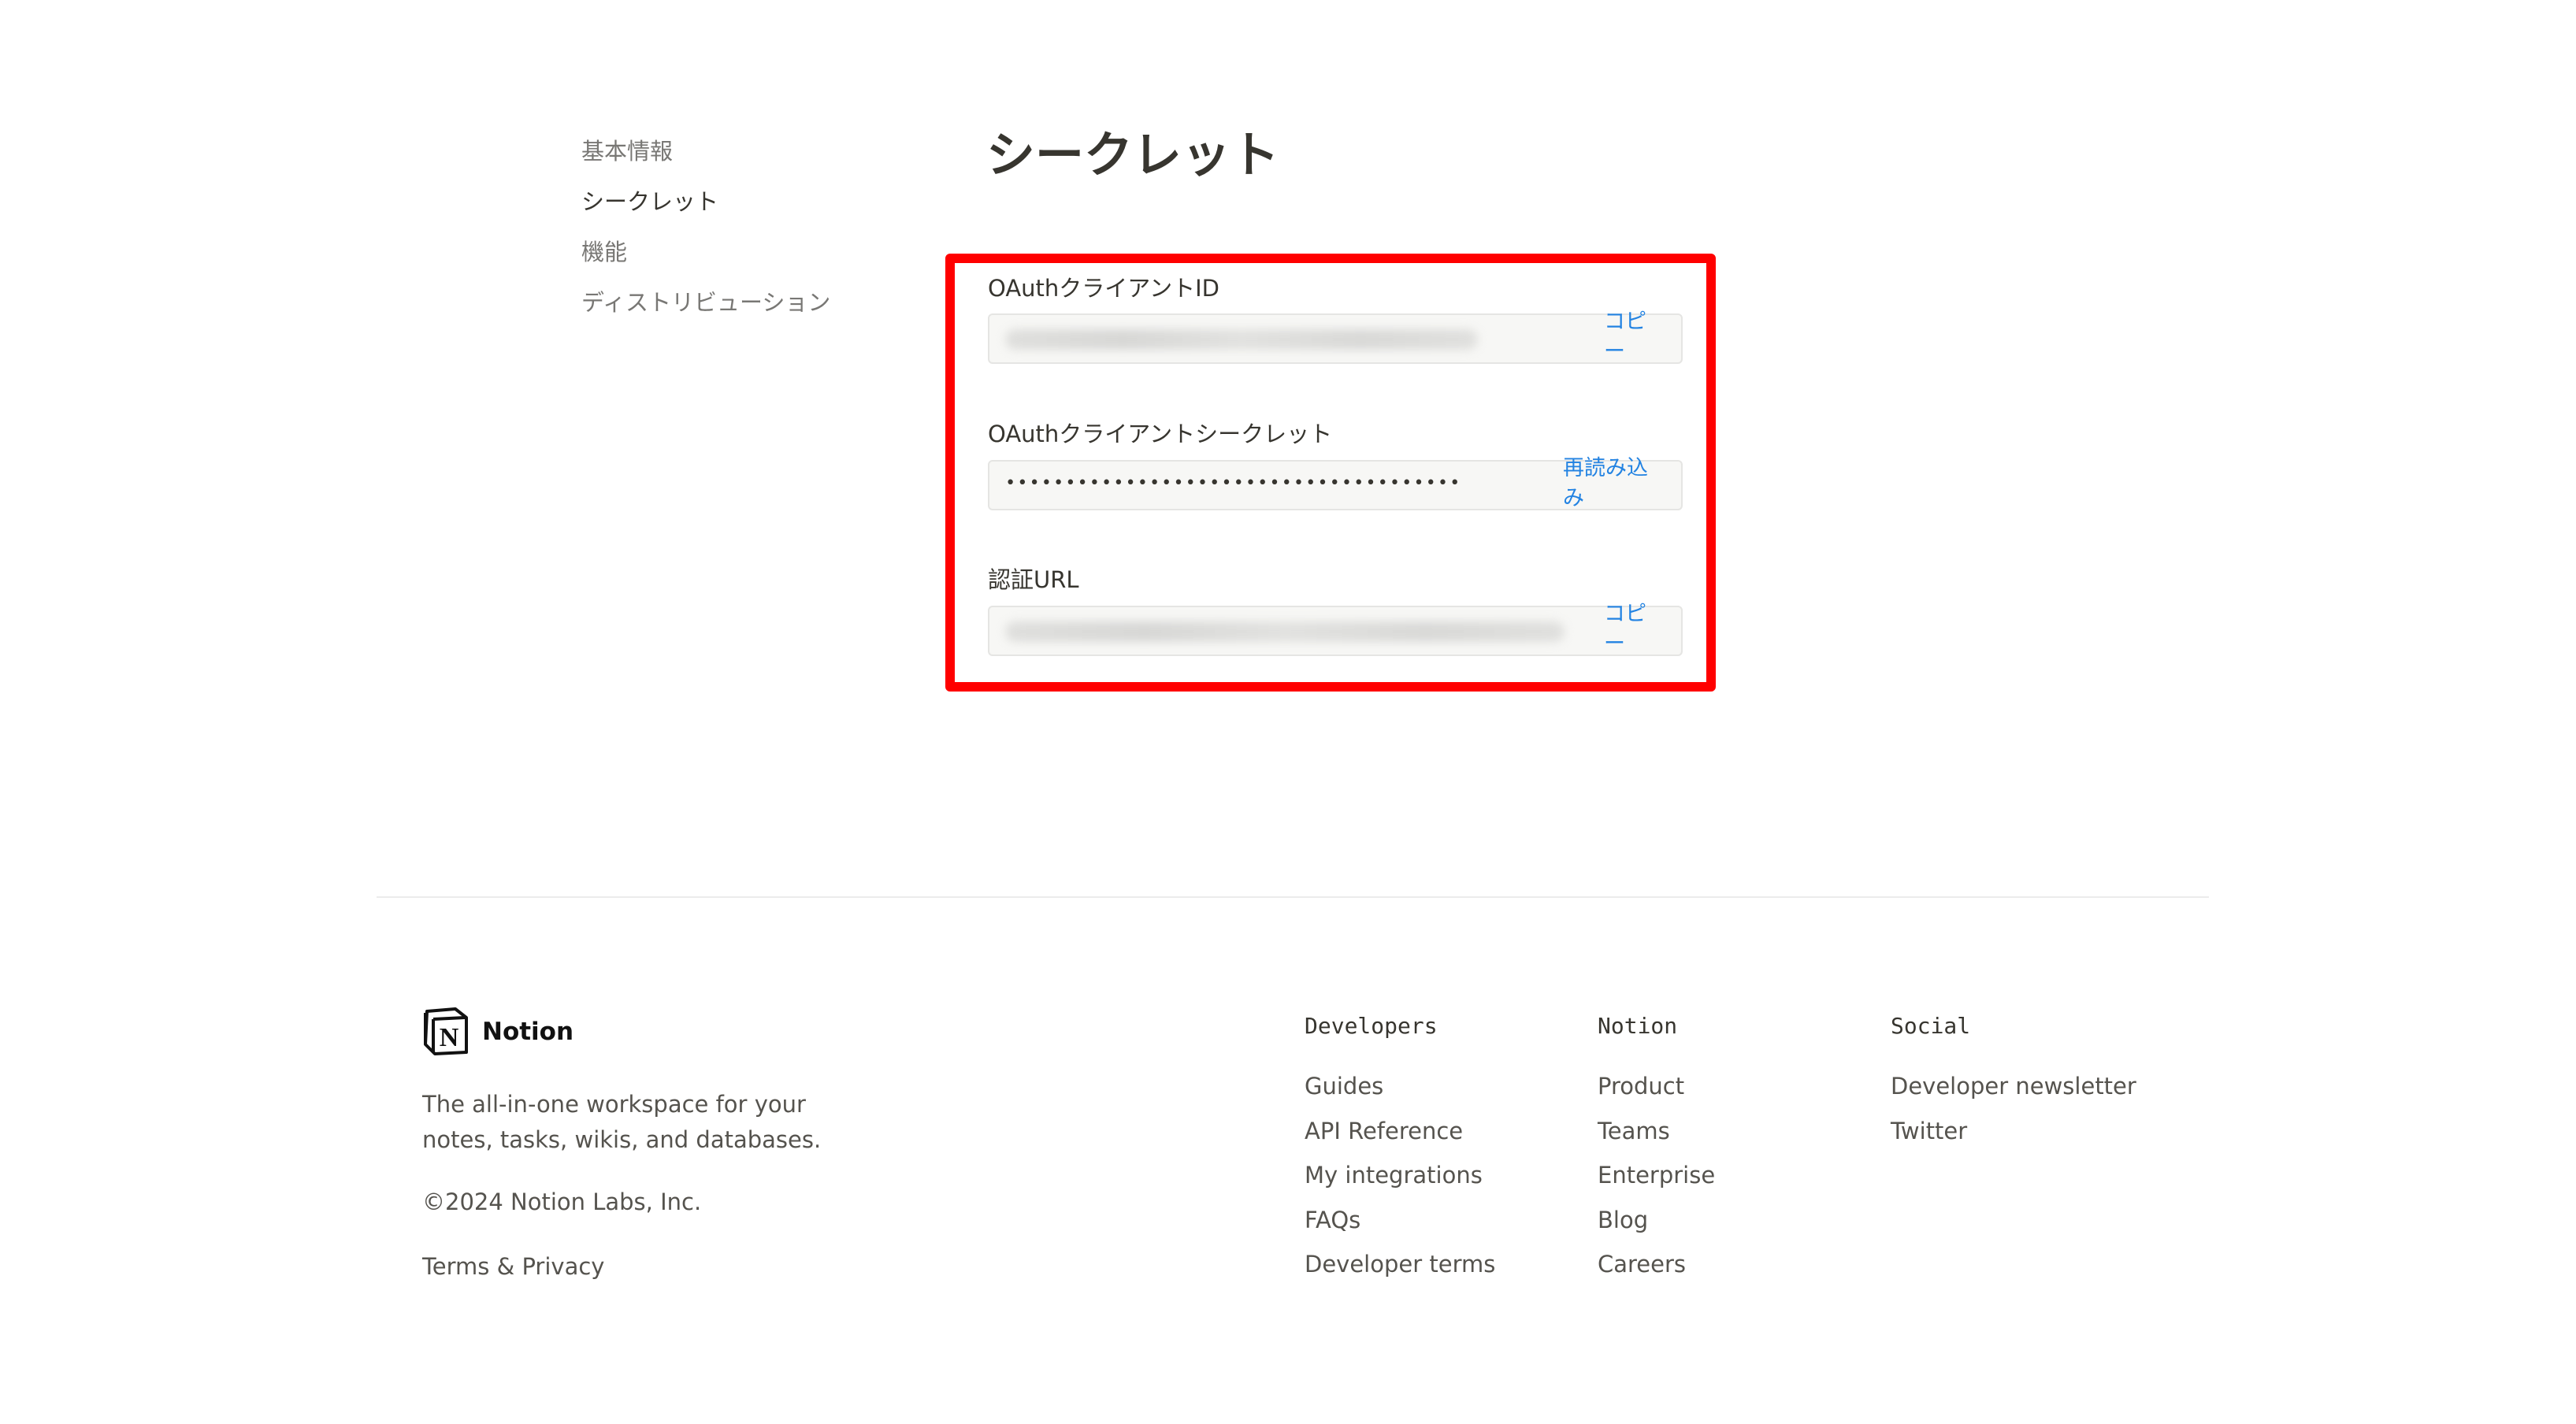 The image size is (2576, 1424). Describe the element at coordinates (738, 209) in the screenshot. I see `nav-item-secrets: シークレット` at that location.